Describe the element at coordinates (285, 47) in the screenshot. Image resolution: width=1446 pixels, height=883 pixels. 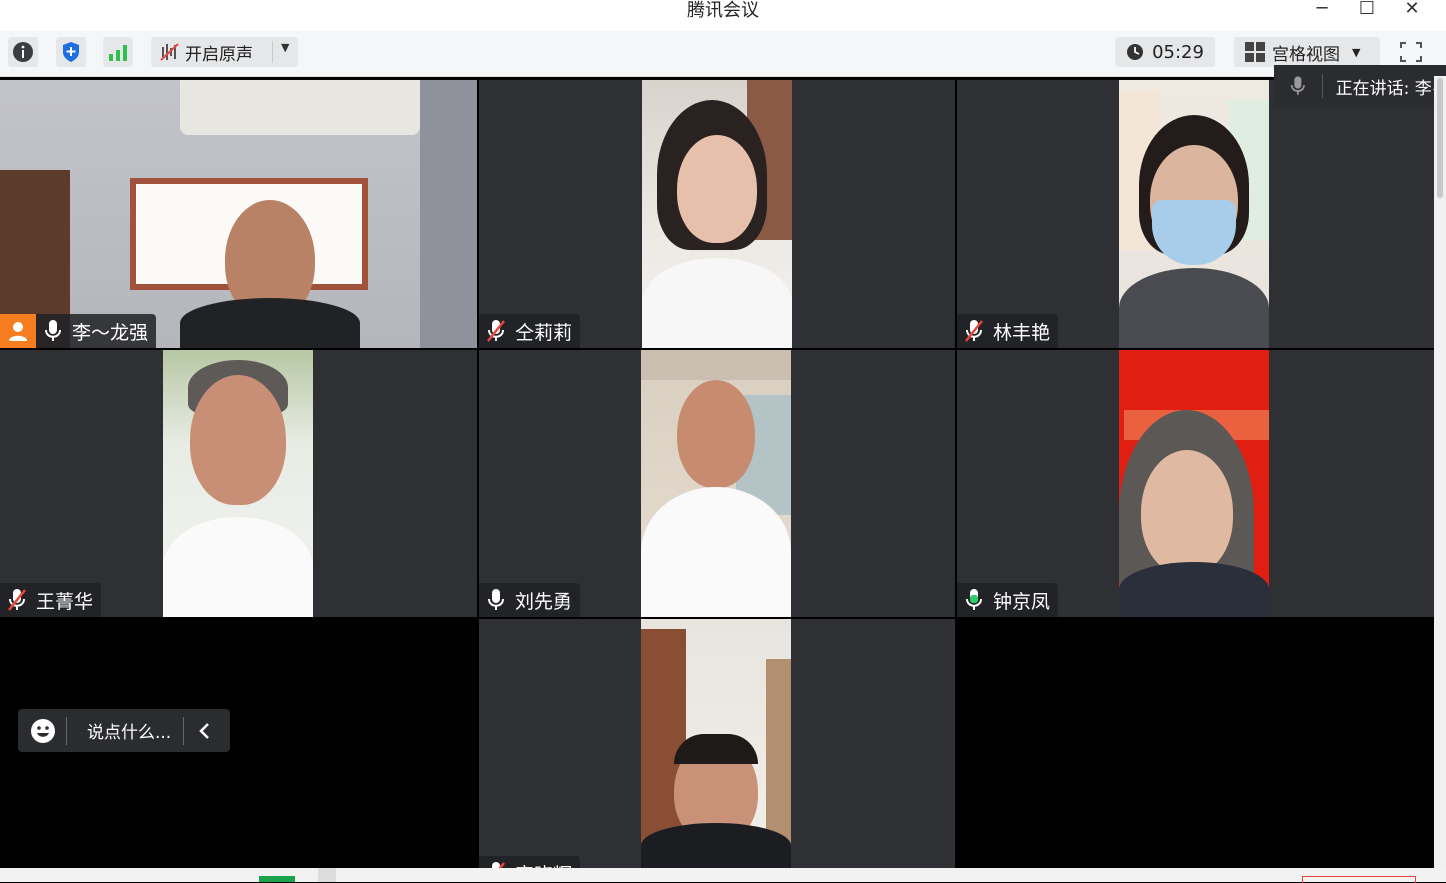
I see `chevron-down-icon: ▼` at that location.